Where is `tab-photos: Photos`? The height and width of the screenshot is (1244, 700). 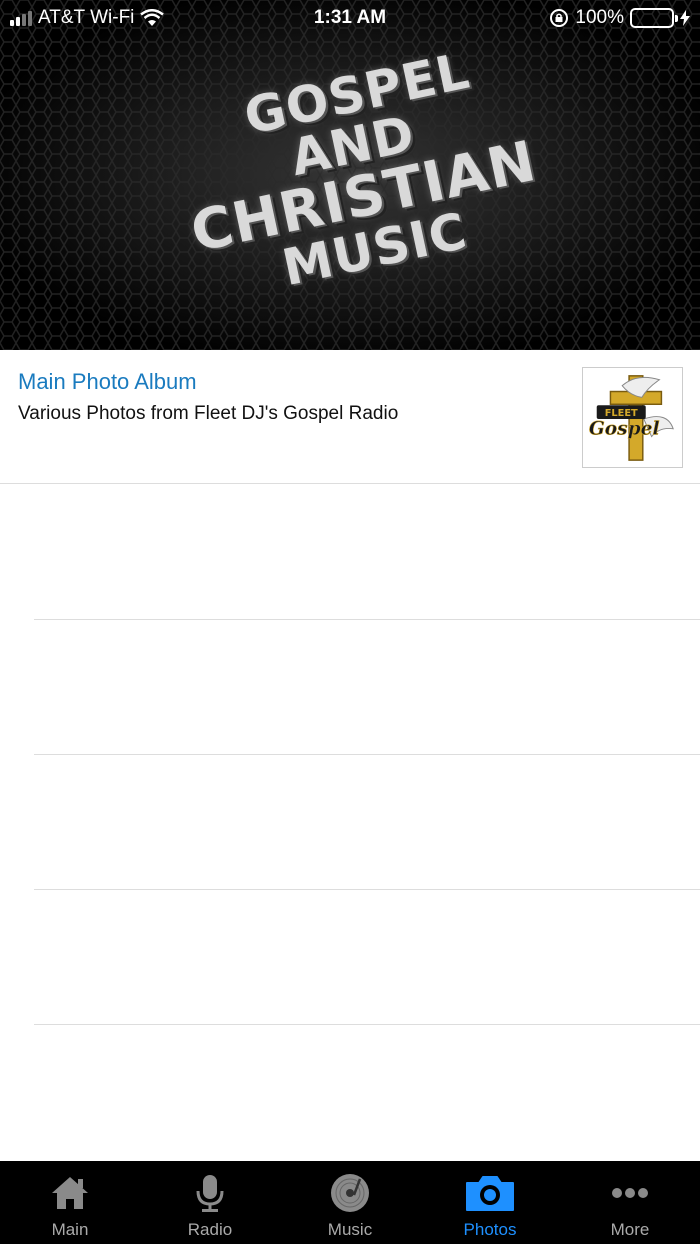 tab-photos: Photos is located at coordinates (490, 1202).